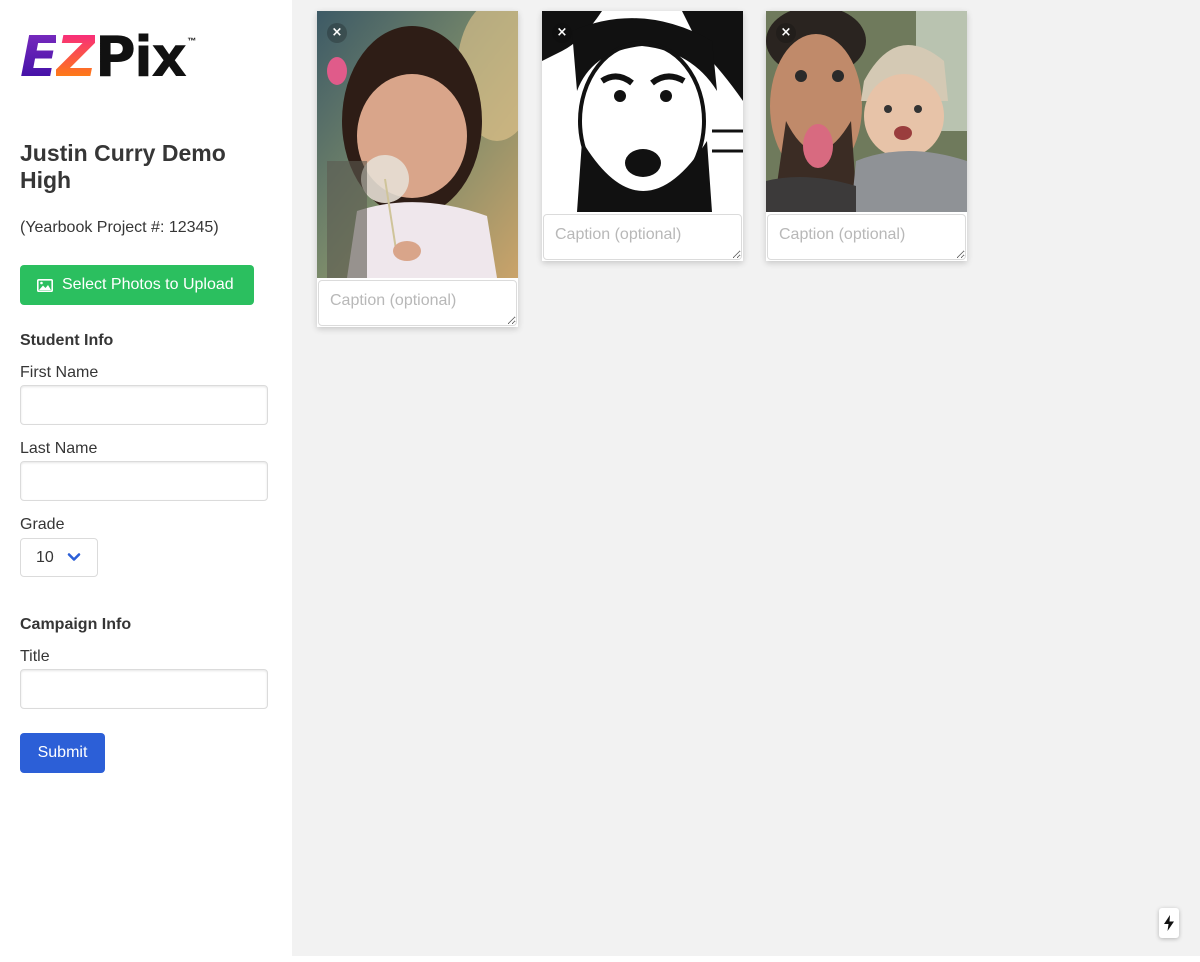 The height and width of the screenshot is (962, 1200). Describe the element at coordinates (192, 41) in the screenshot. I see `logo-trademark: ™` at that location.